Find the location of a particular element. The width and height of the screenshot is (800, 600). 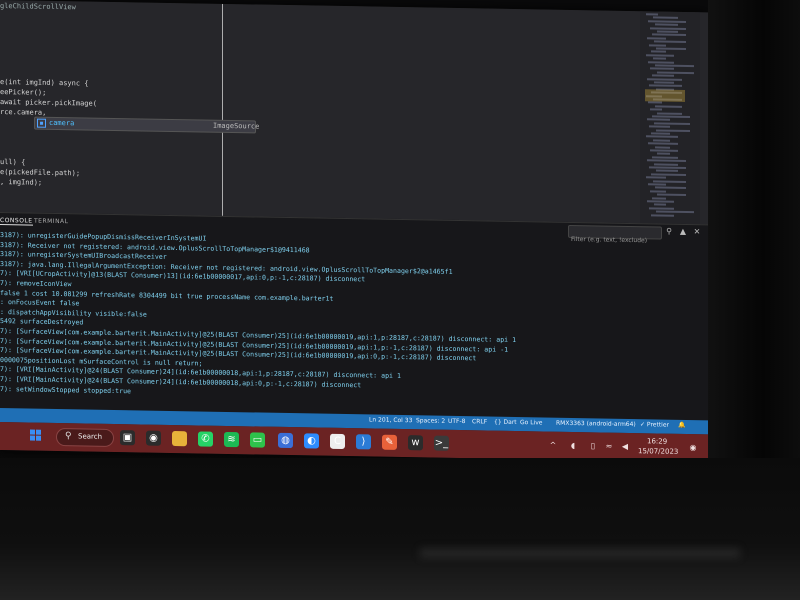

minimap-highlight is located at coordinates (665, 95).